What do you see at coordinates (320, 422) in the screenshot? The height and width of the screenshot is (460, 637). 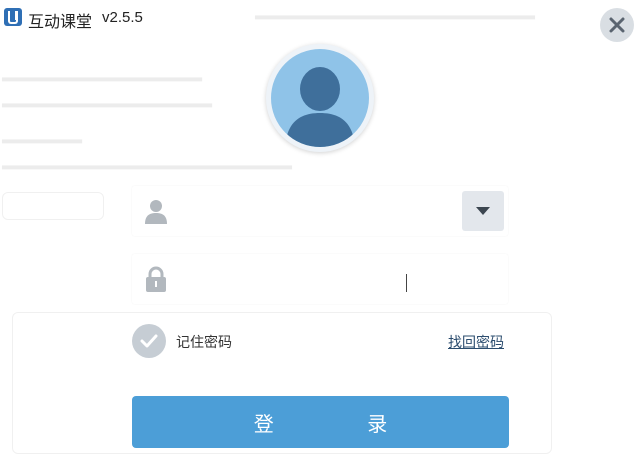 I see `login-button: 登 录` at bounding box center [320, 422].